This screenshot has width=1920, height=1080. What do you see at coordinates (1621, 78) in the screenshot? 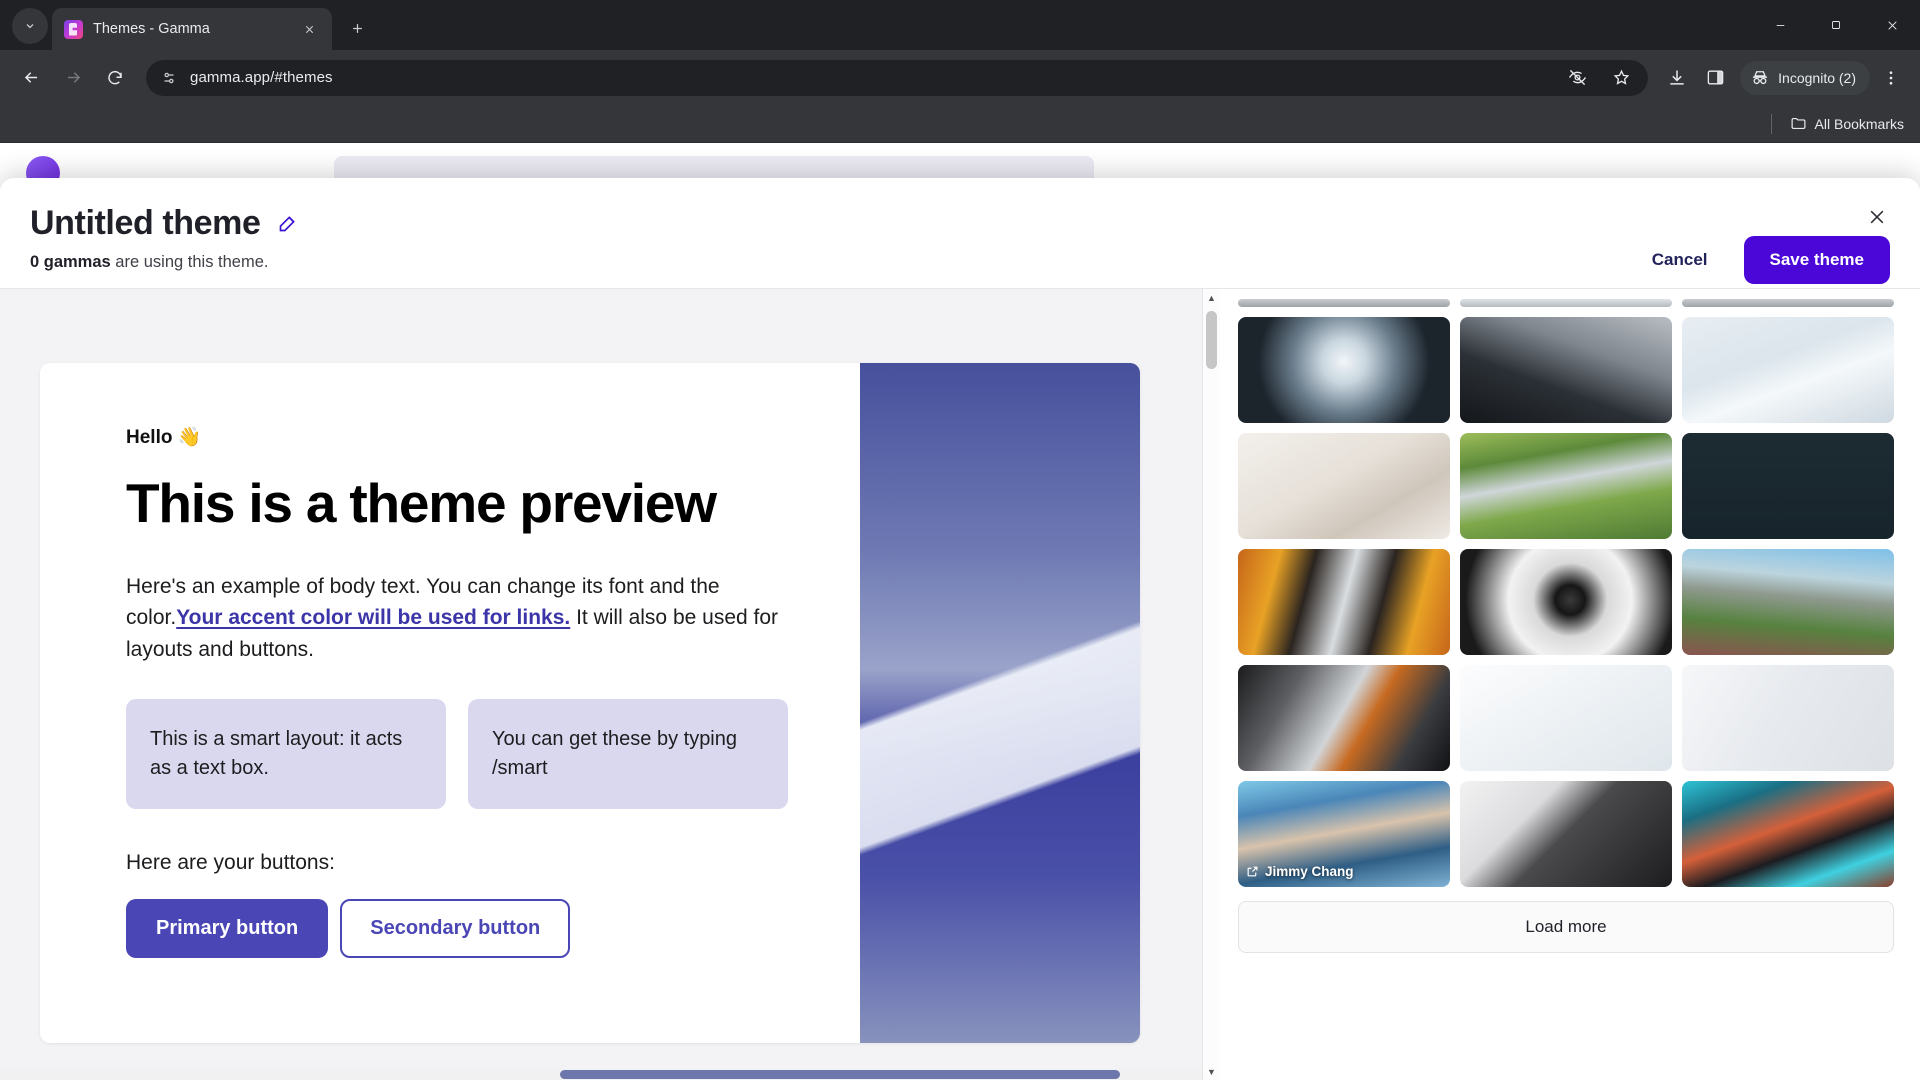
I see `star-icon` at bounding box center [1621, 78].